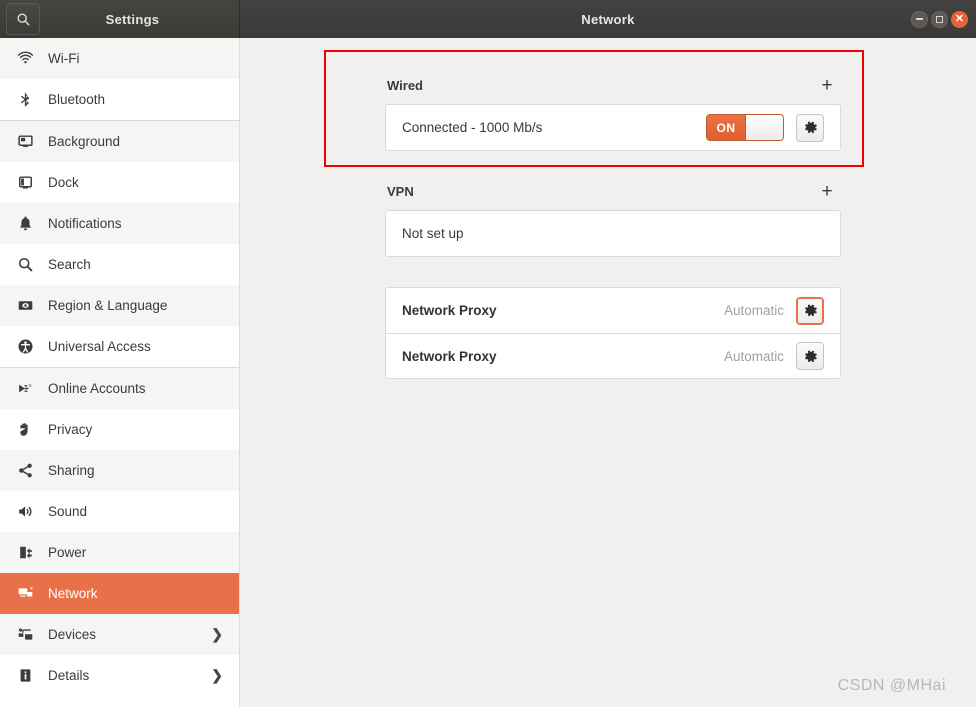 Image resolution: width=976 pixels, height=707 pixels. Describe the element at coordinates (25, 594) in the screenshot. I see `network-icon` at that location.